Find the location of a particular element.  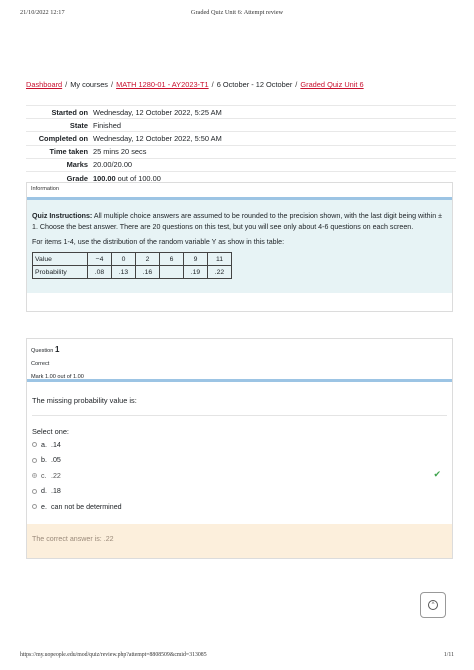

summary-value: Wednesday, 12 October 2022, 5:50 AM is located at coordinates (157, 138).